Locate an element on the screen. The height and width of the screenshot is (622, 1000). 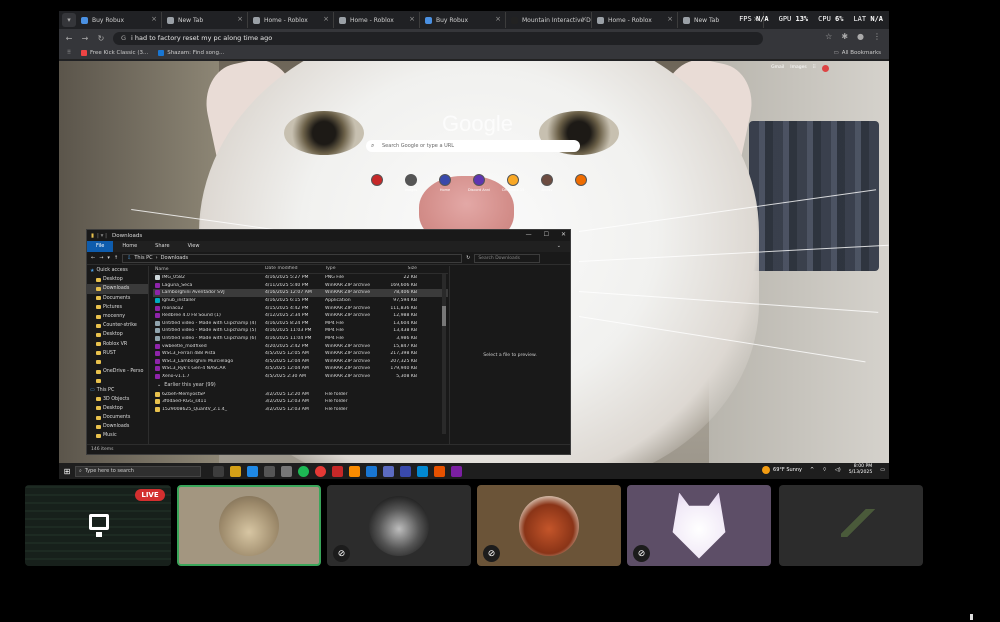
file-list-scrollbar is located at coordinates (444, 354).